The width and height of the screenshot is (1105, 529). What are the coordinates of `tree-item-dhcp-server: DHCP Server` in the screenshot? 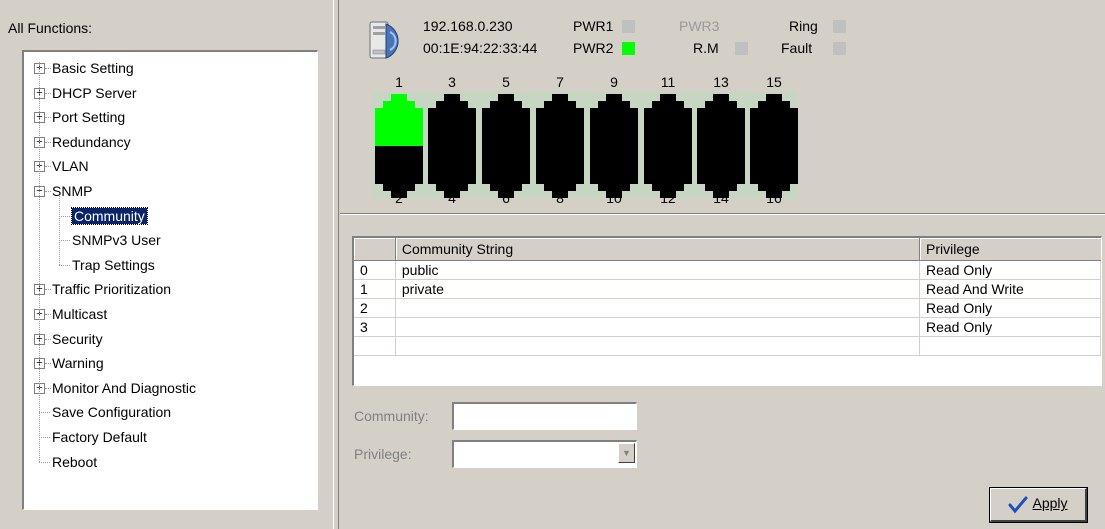 It's located at (94, 93).